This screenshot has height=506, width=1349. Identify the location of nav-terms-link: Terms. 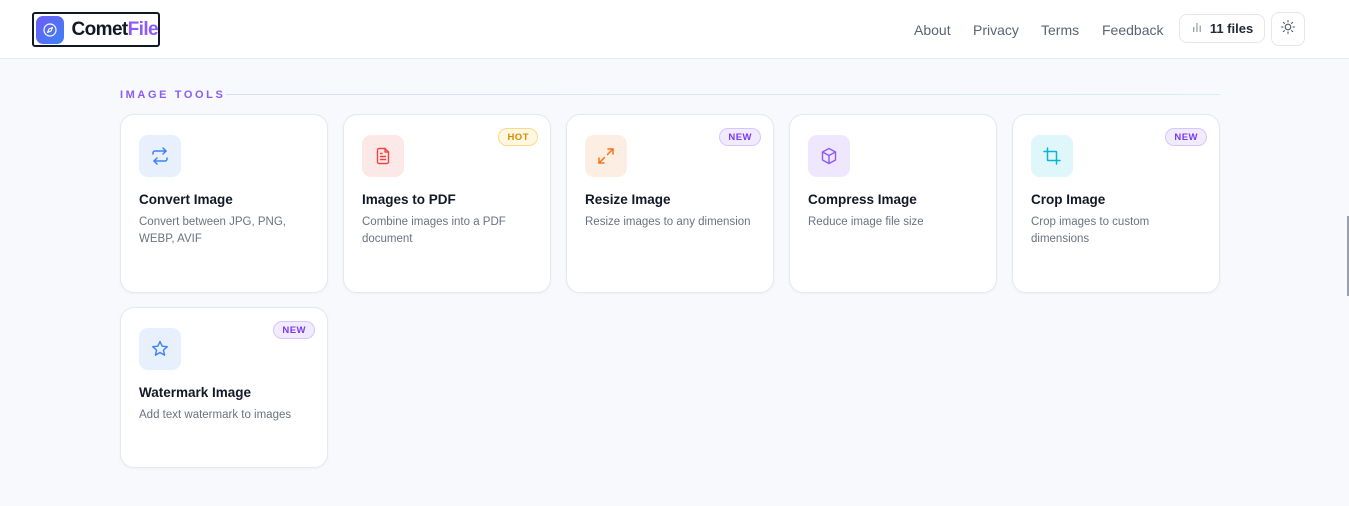
(1060, 30).